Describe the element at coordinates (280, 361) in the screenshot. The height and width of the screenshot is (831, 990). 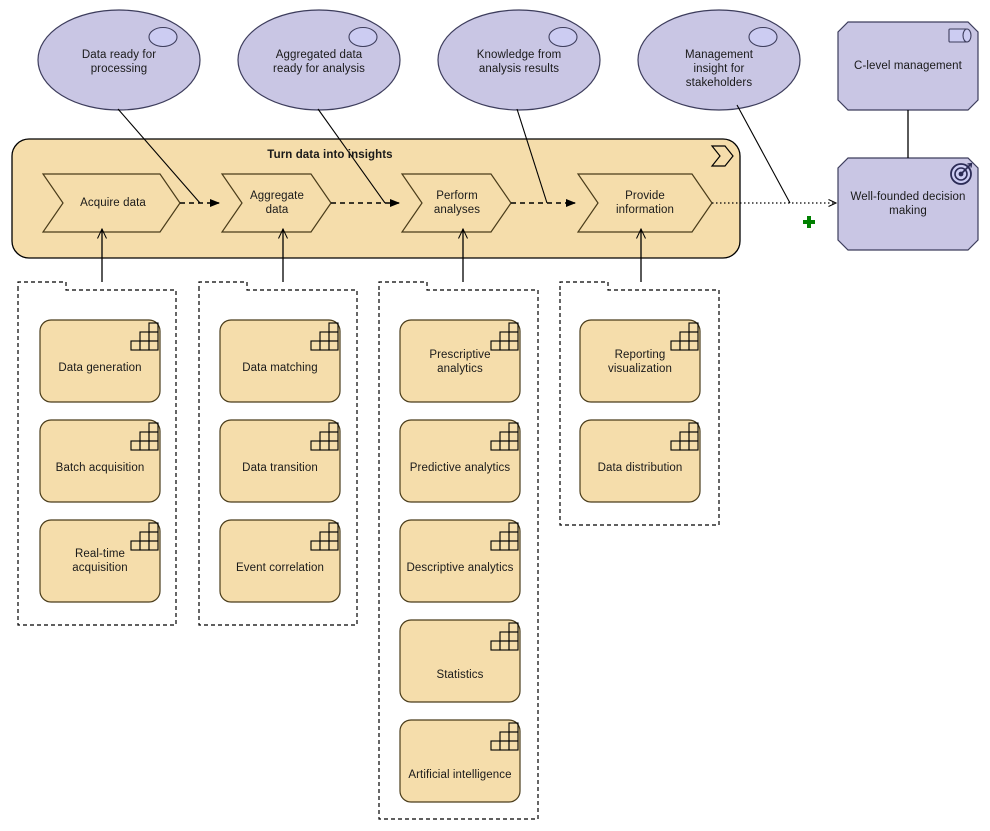
I see `capability-shape-data-matching` at that location.